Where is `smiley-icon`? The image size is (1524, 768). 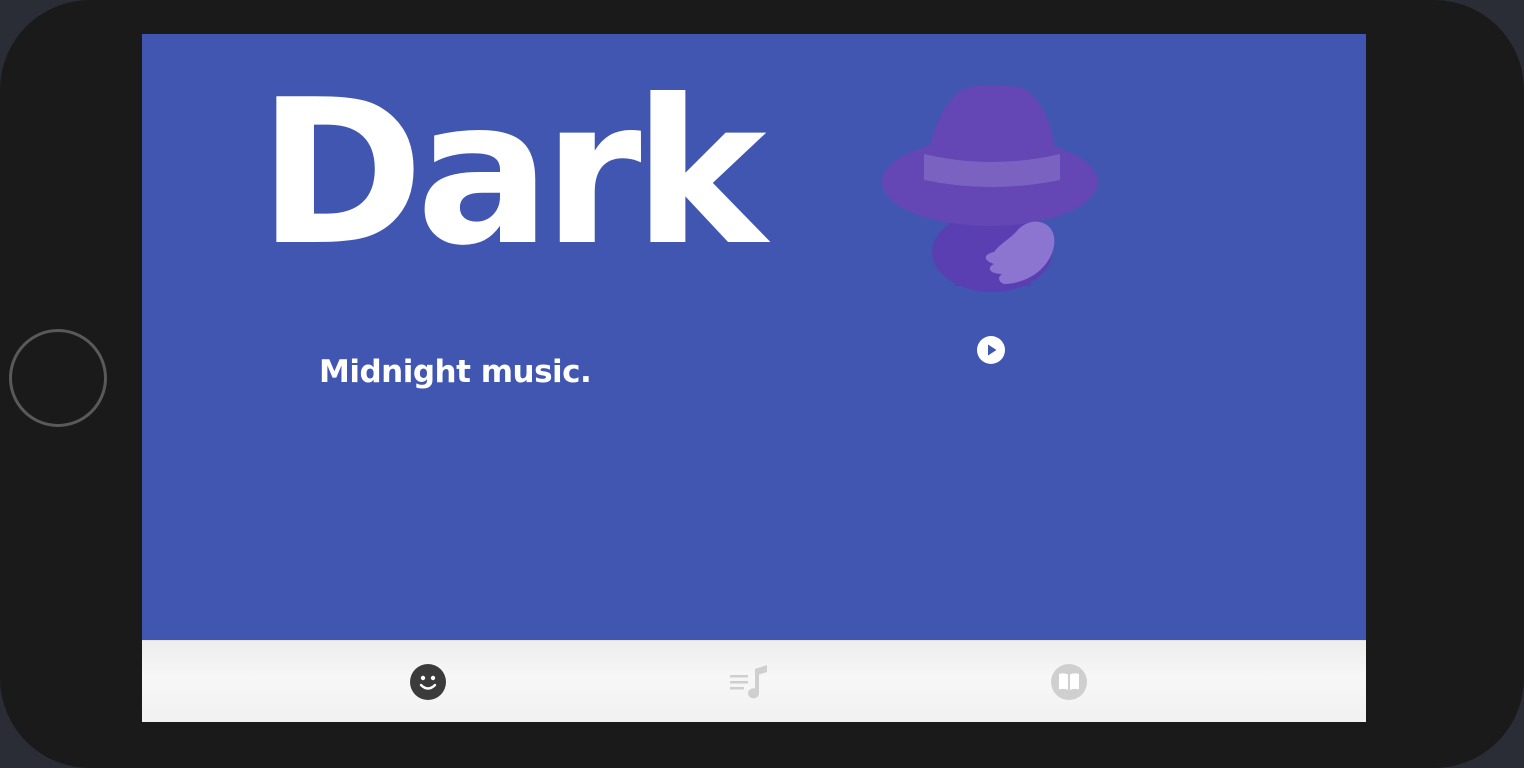
smiley-icon is located at coordinates (428, 682).